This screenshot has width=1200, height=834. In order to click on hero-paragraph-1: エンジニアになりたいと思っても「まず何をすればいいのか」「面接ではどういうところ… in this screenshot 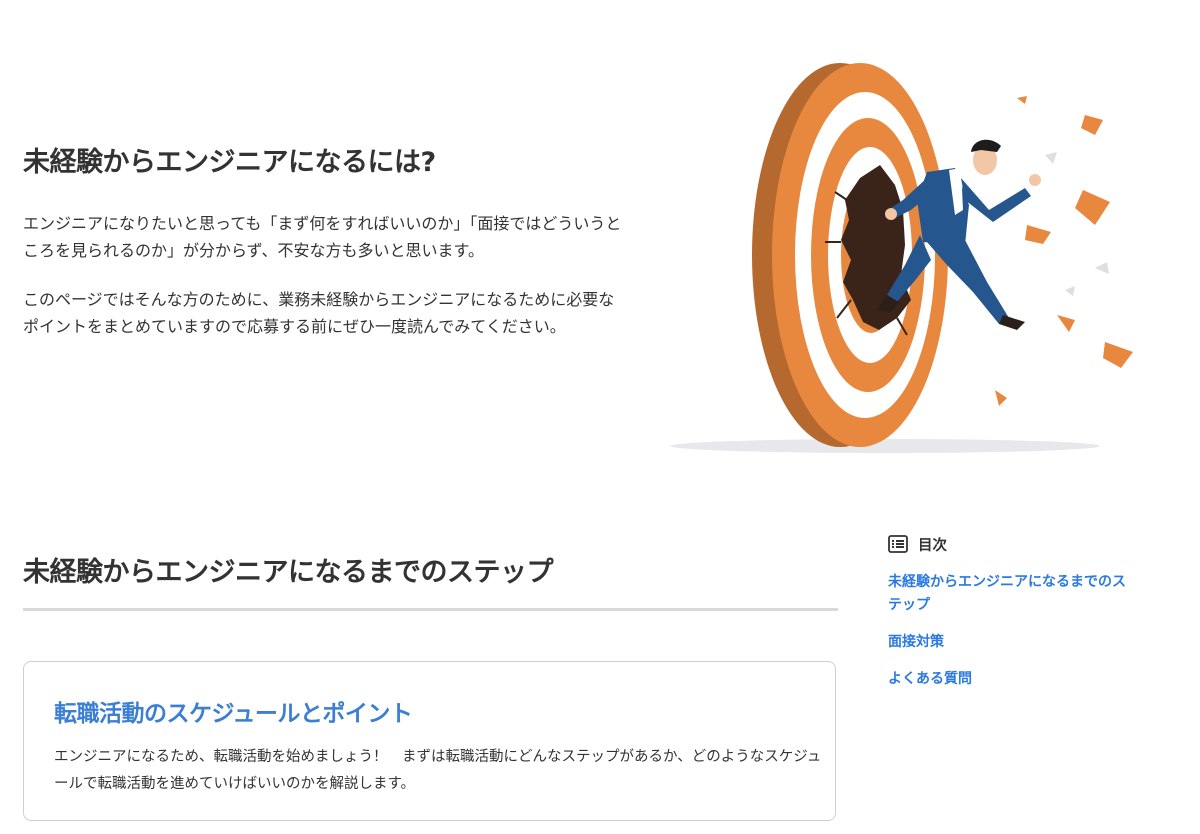, I will do `click(322, 237)`.